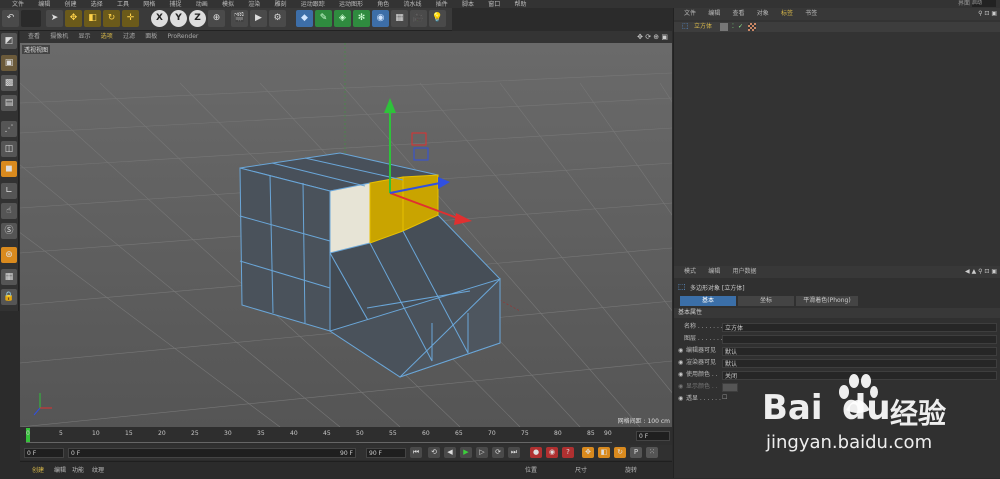 This screenshot has width=1000, height=479. I want to click on render-view-icon: 🎬, so click(239, 18).